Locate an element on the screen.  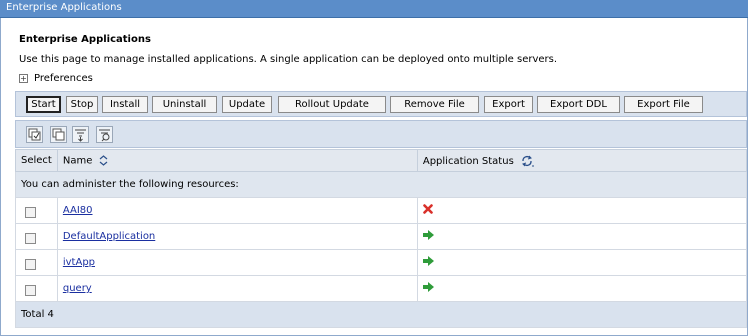
preferences-toggle: + Preferences is located at coordinates (56, 78).